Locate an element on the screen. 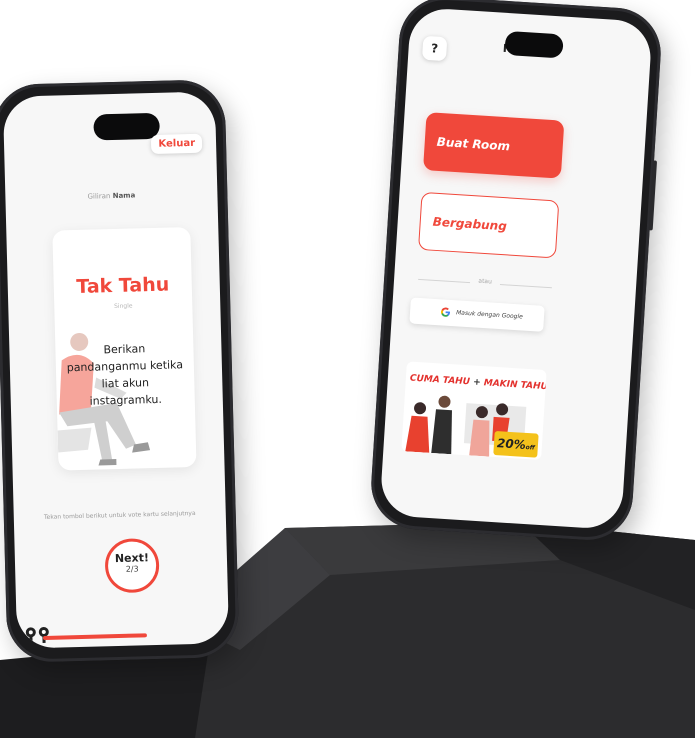 The width and height of the screenshot is (695, 738). card-title: Tak Tahu is located at coordinates (123, 286).